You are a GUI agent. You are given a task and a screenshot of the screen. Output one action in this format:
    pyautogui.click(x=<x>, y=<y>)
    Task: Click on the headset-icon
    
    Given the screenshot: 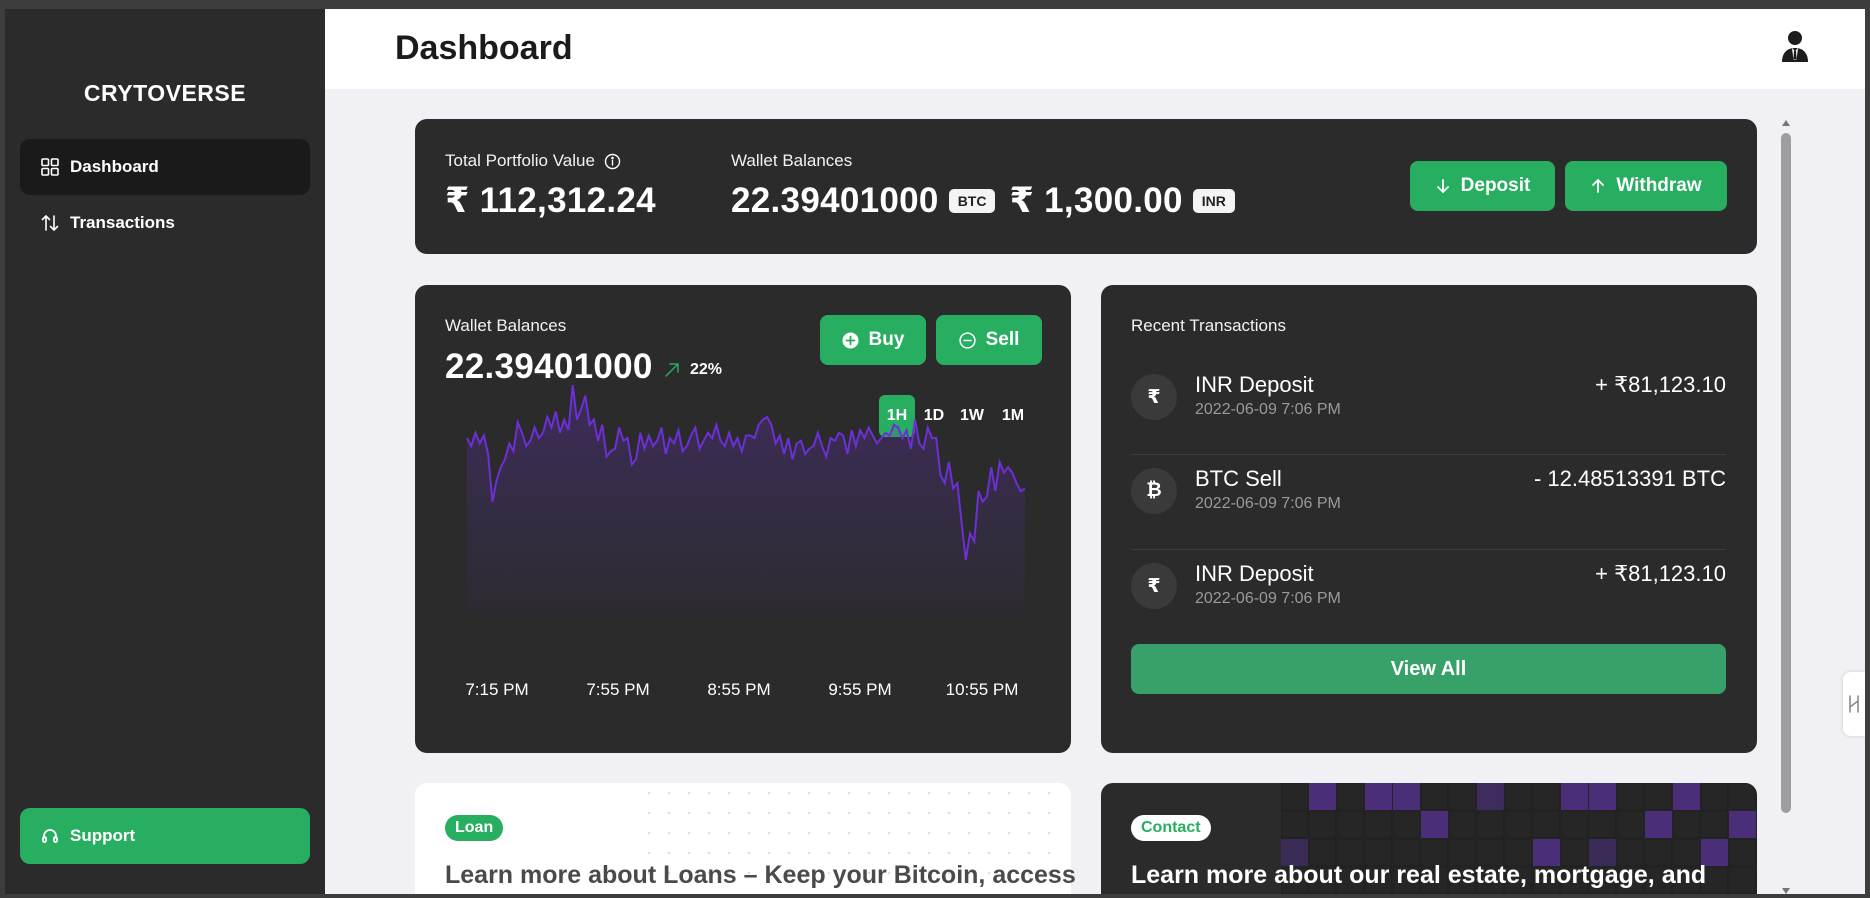 What is the action you would take?
    pyautogui.click(x=50, y=836)
    